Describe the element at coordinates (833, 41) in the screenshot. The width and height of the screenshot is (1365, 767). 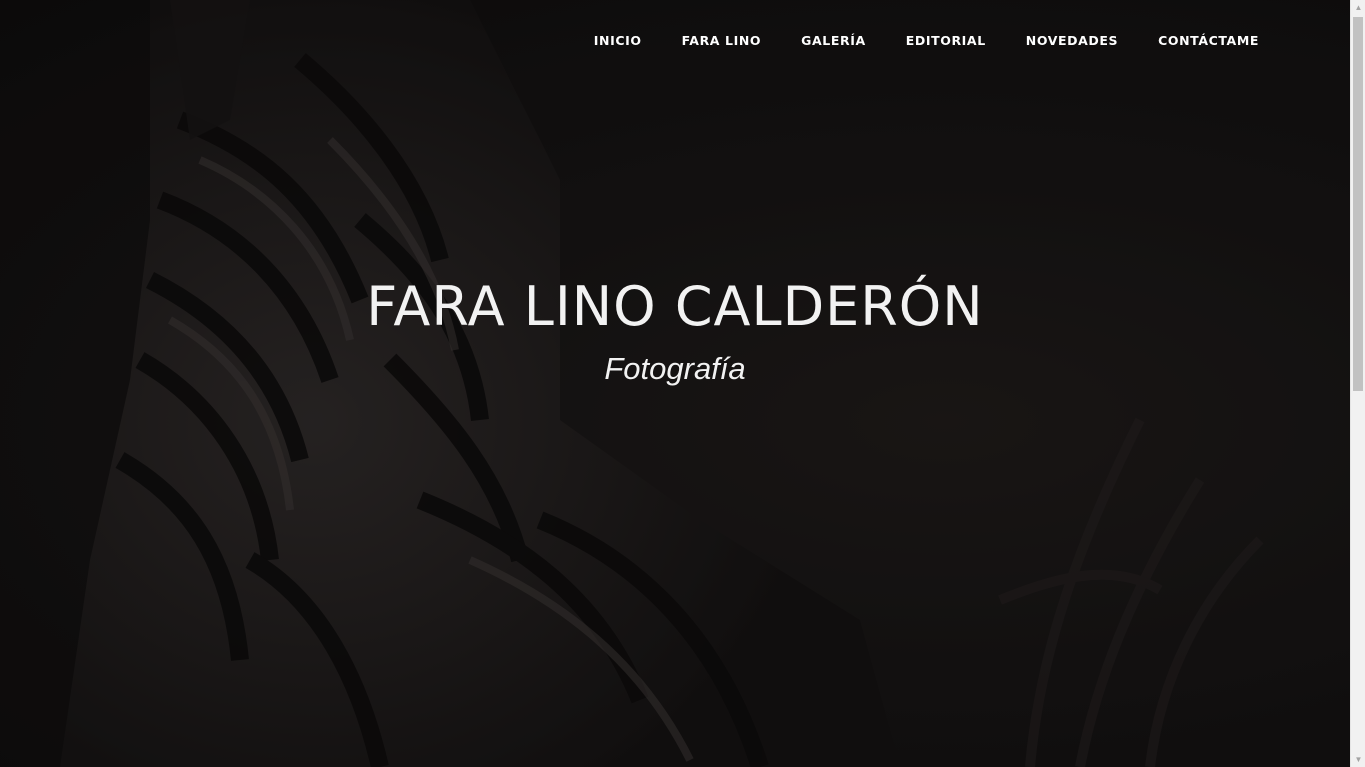
I see `nav-item-galeria: GALERÍA` at that location.